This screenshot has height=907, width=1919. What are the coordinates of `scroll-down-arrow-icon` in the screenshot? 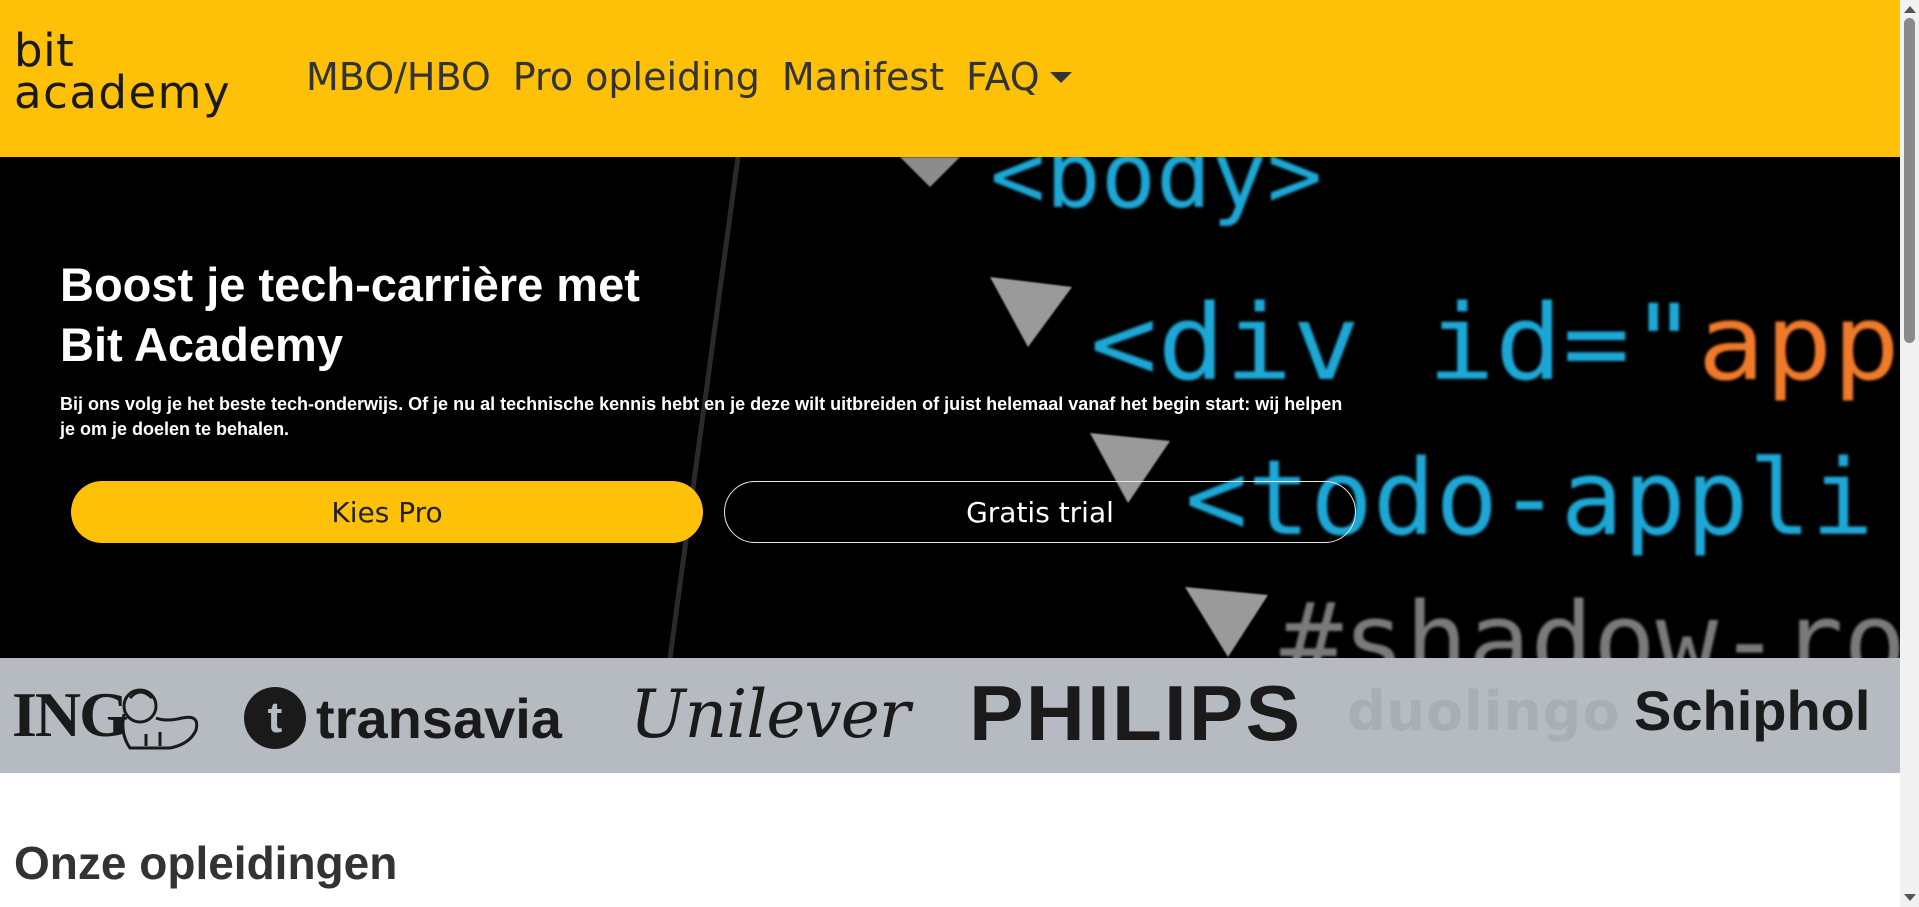 It's located at (1910, 897).